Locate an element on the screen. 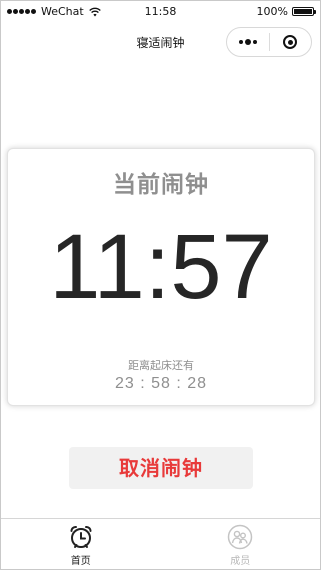 Image resolution: width=321 pixels, height=570 pixels. remaining-label: 距离起床还有 is located at coordinates (161, 365).